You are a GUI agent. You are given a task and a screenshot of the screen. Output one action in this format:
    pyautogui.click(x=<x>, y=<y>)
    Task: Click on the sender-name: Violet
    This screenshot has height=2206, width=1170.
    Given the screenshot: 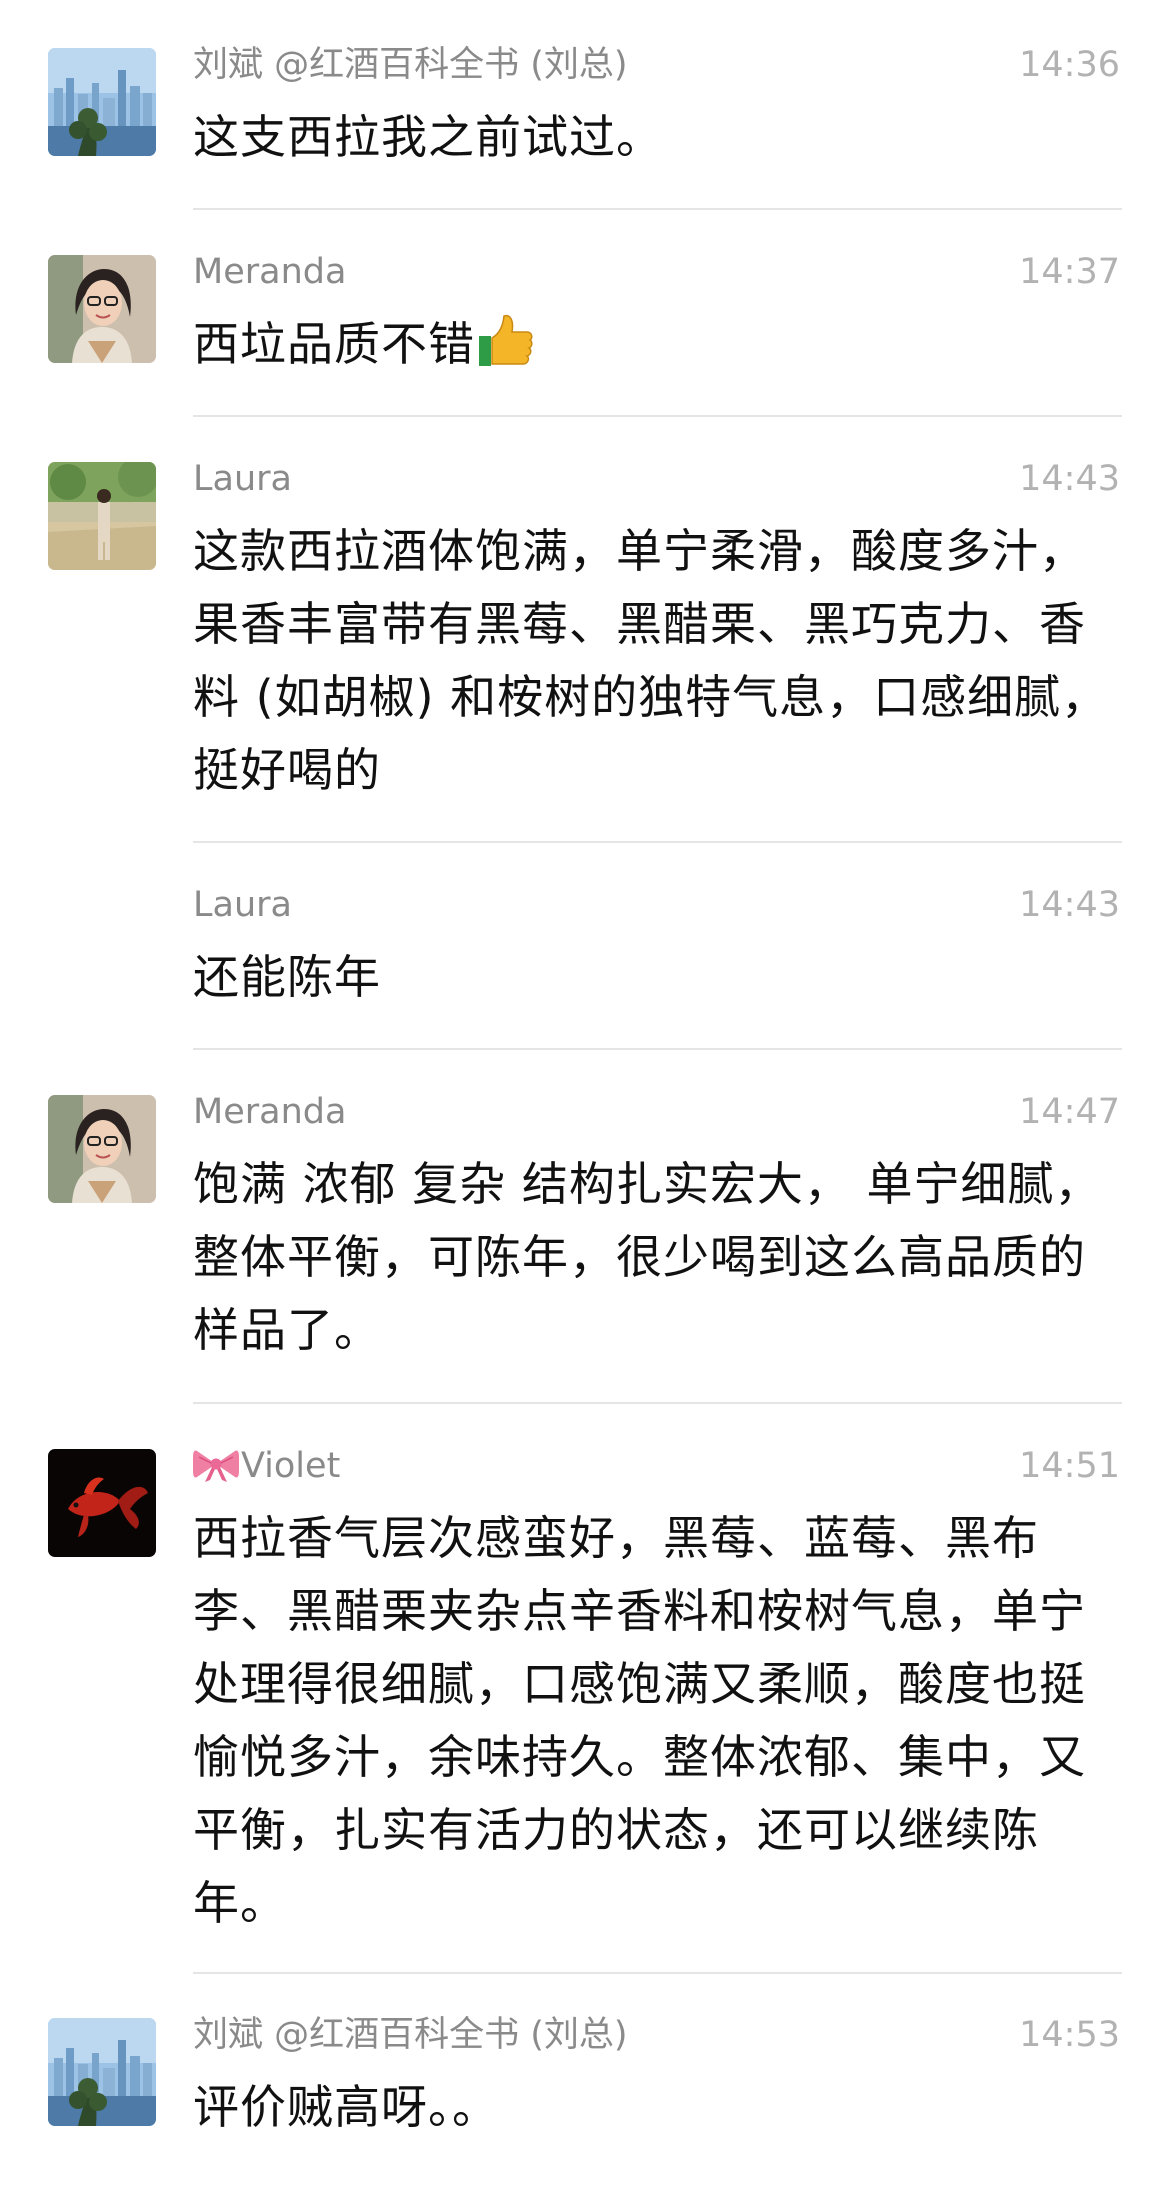 What is the action you would take?
    pyautogui.click(x=266, y=1466)
    